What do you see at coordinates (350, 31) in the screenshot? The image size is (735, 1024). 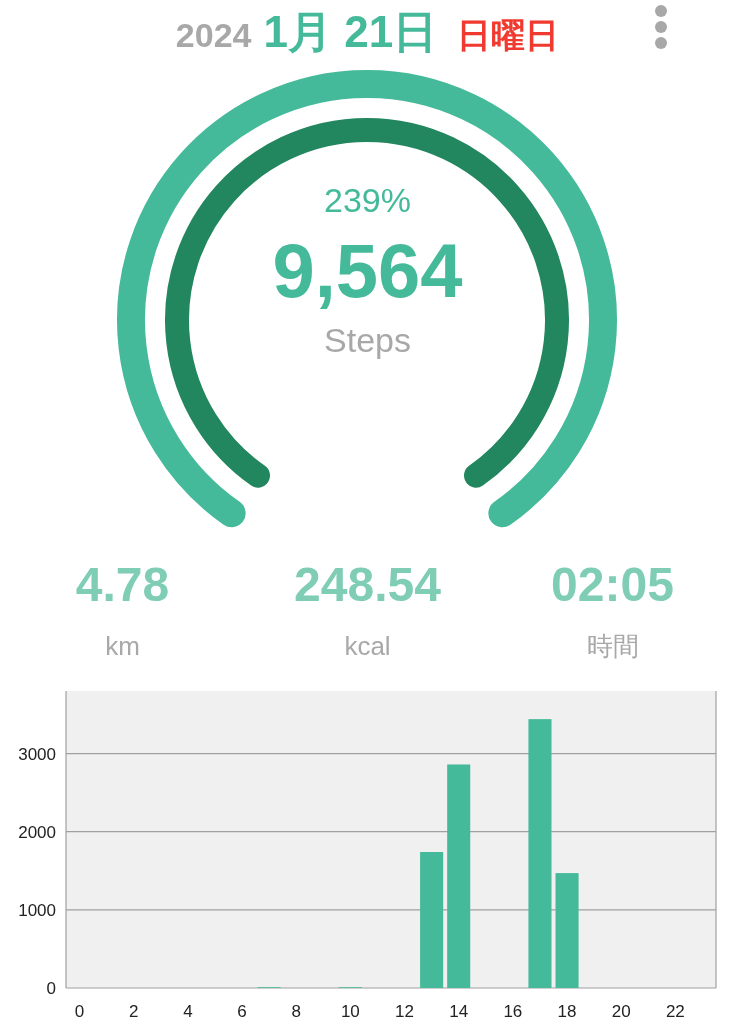 I see `date-text: 1月 21日` at bounding box center [350, 31].